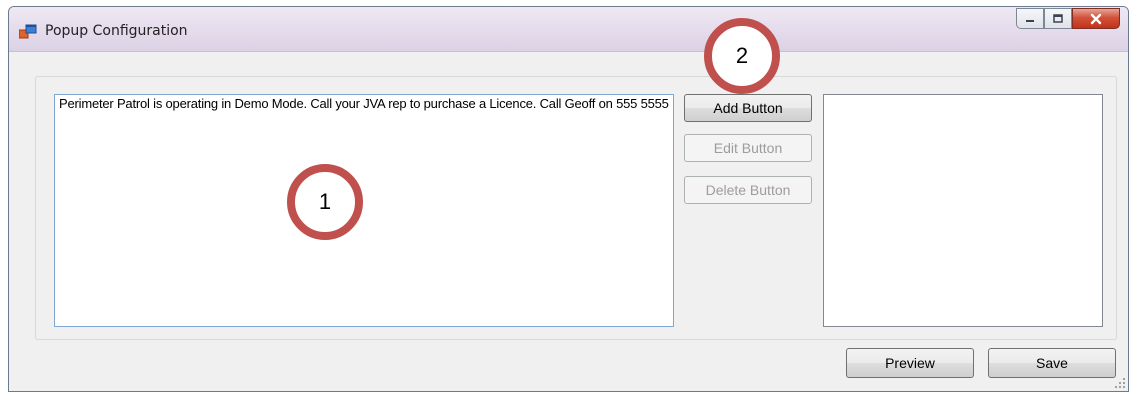 This screenshot has height=394, width=1136. I want to click on window-controls, so click(1068, 19).